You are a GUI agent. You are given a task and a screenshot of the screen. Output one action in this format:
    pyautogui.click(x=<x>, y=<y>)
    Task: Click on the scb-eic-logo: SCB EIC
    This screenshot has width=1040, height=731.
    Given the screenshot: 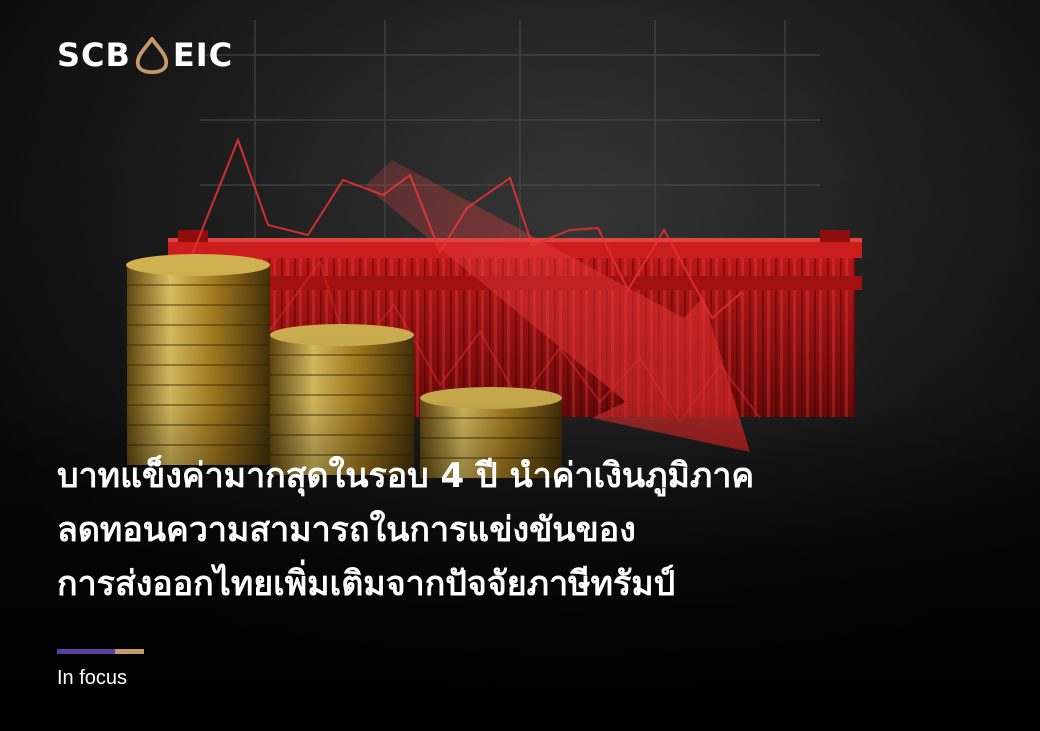 What is the action you would take?
    pyautogui.click(x=145, y=55)
    